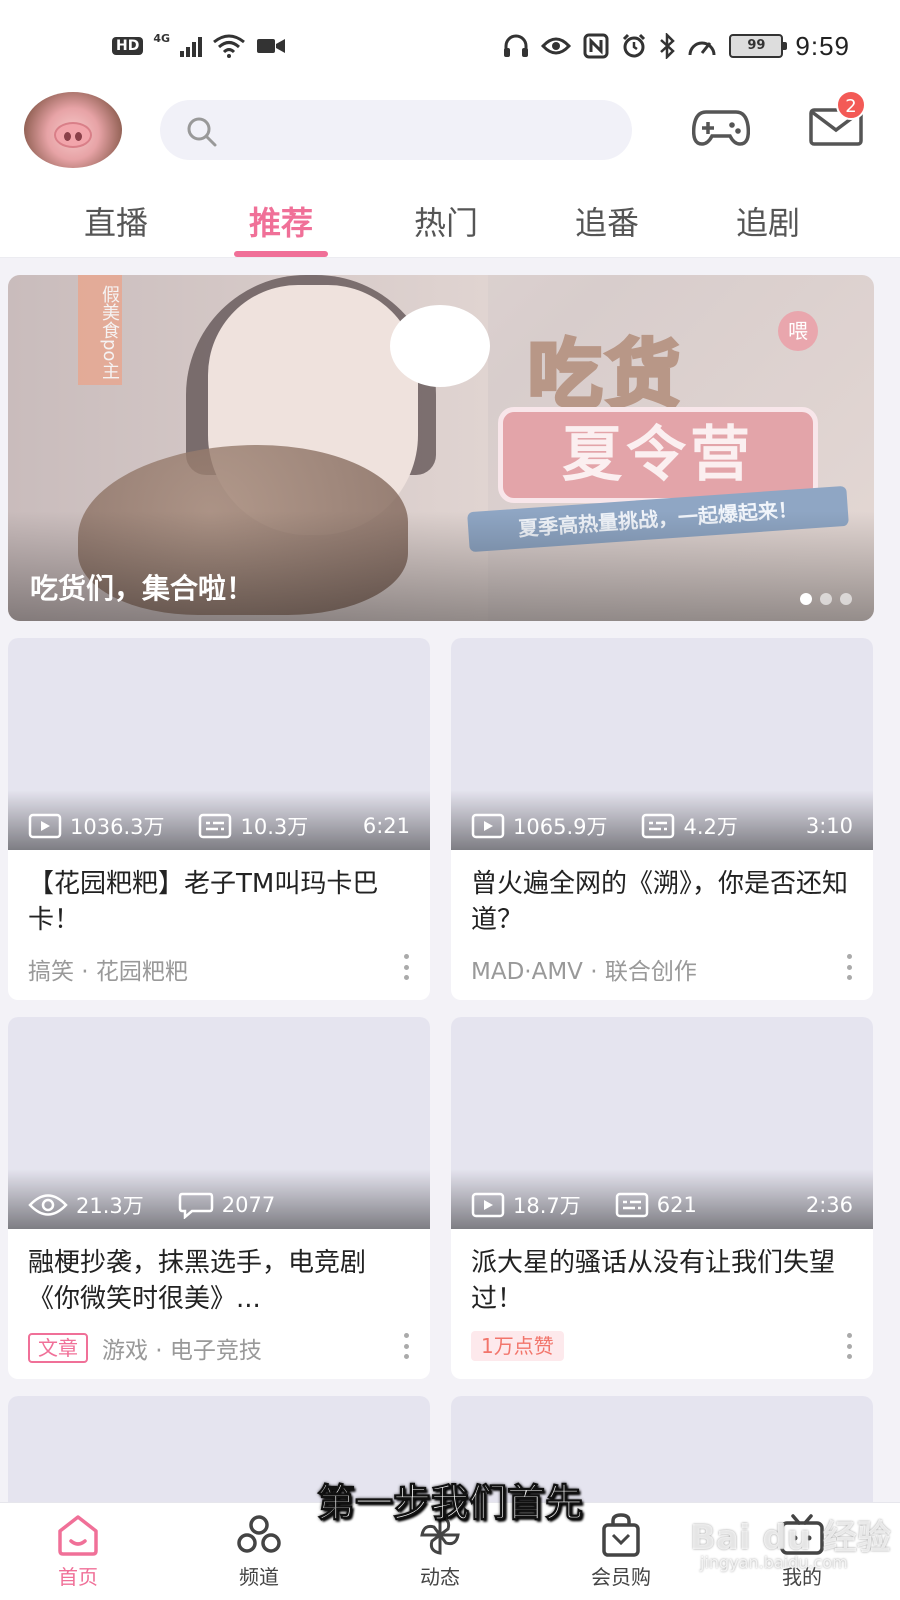 Image resolution: width=900 pixels, height=1600 pixels. I want to click on tab-hot: 热门, so click(446, 221).